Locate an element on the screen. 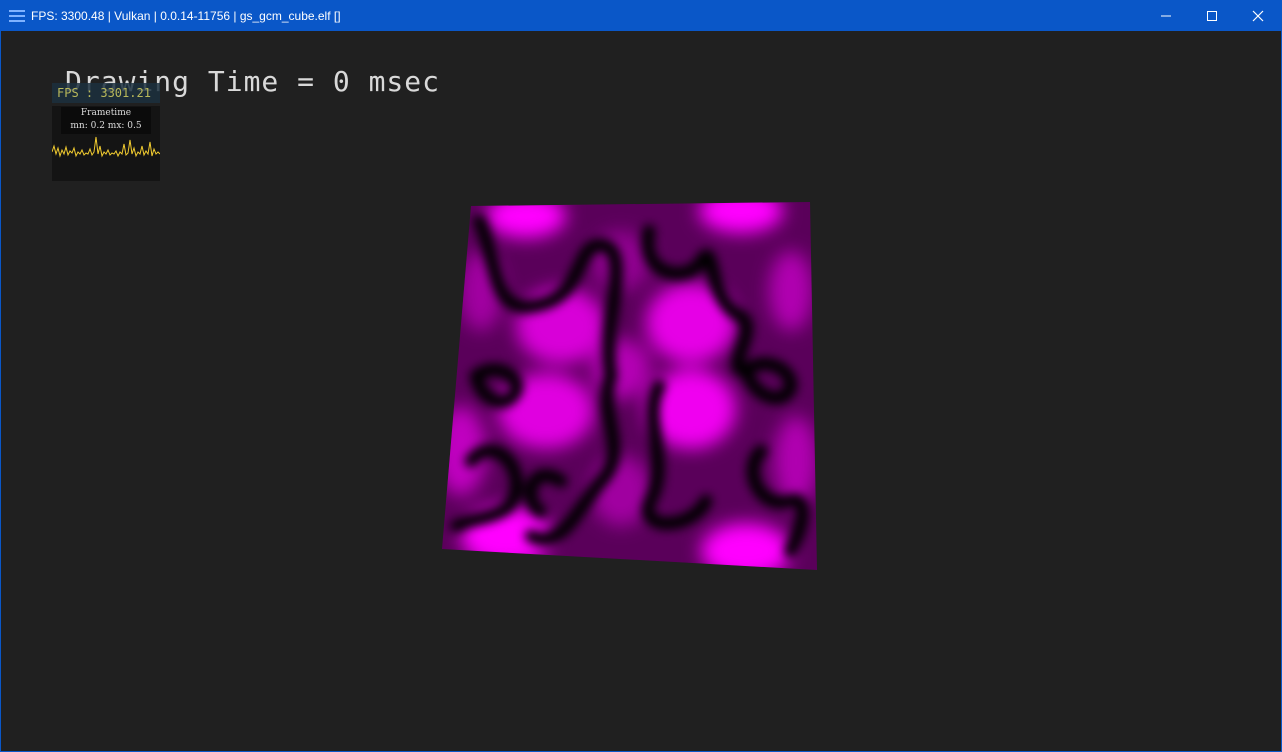 This screenshot has width=1282, height=752. minimize-button is located at coordinates (1166, 16).